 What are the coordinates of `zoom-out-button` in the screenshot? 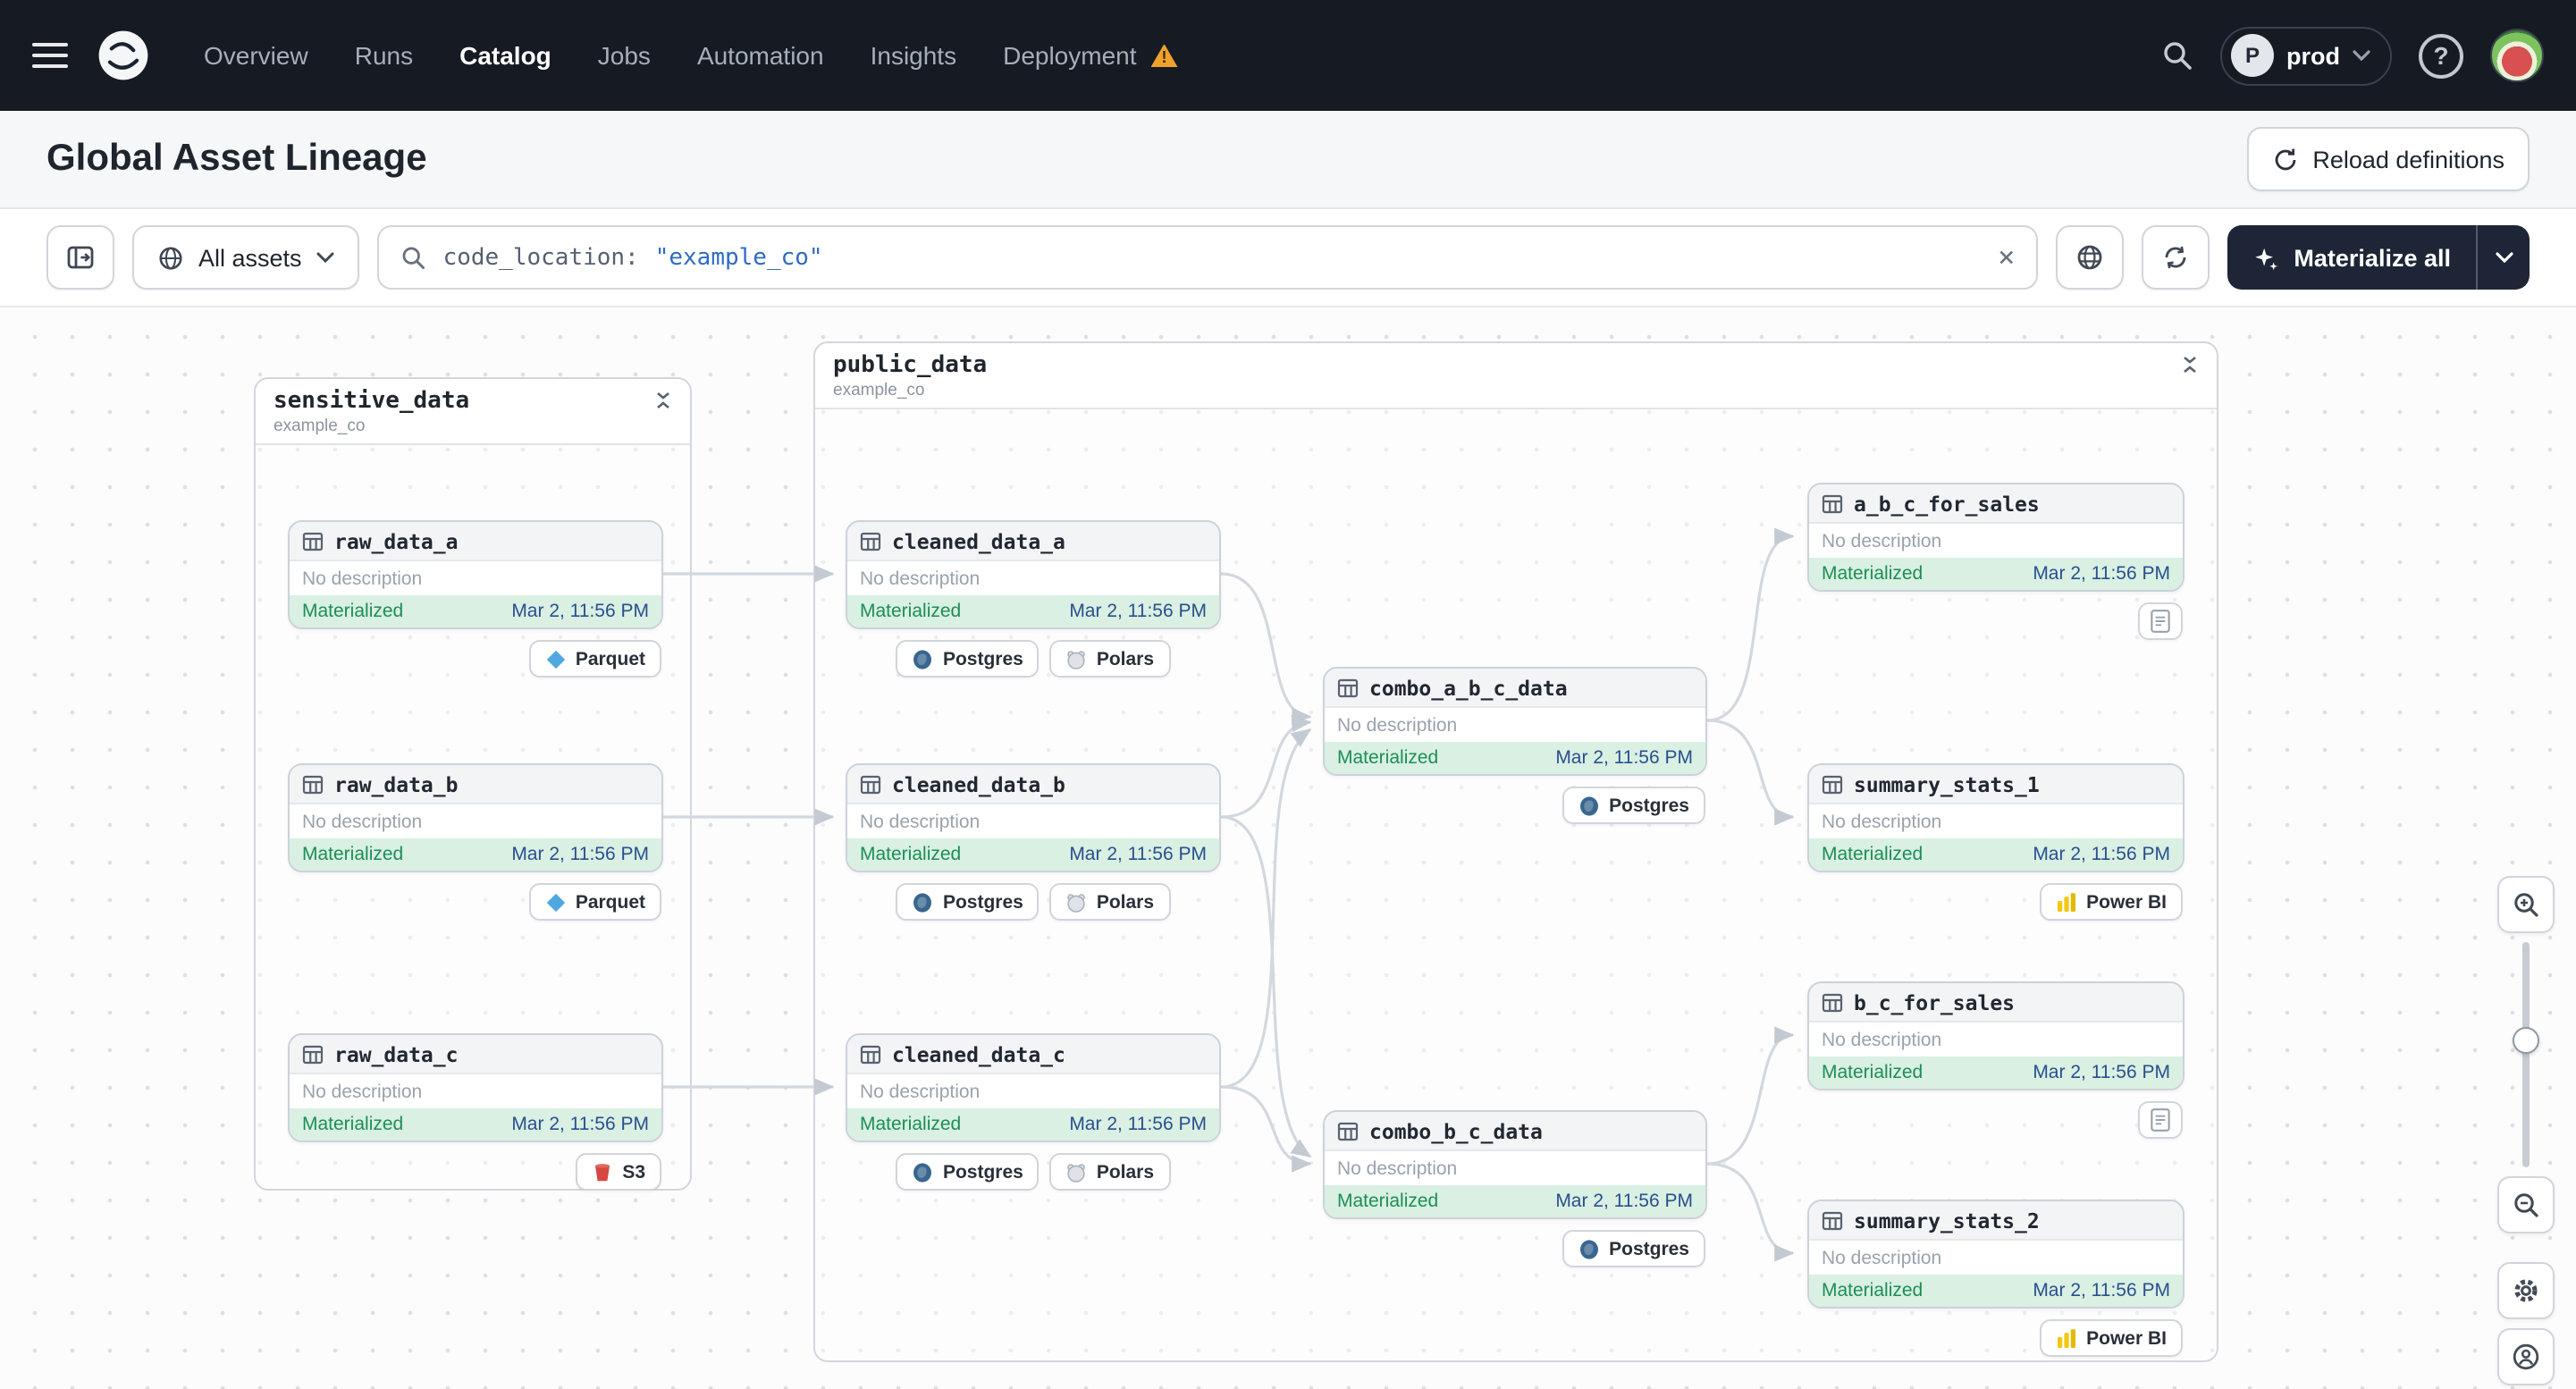 It's located at (2526, 1204).